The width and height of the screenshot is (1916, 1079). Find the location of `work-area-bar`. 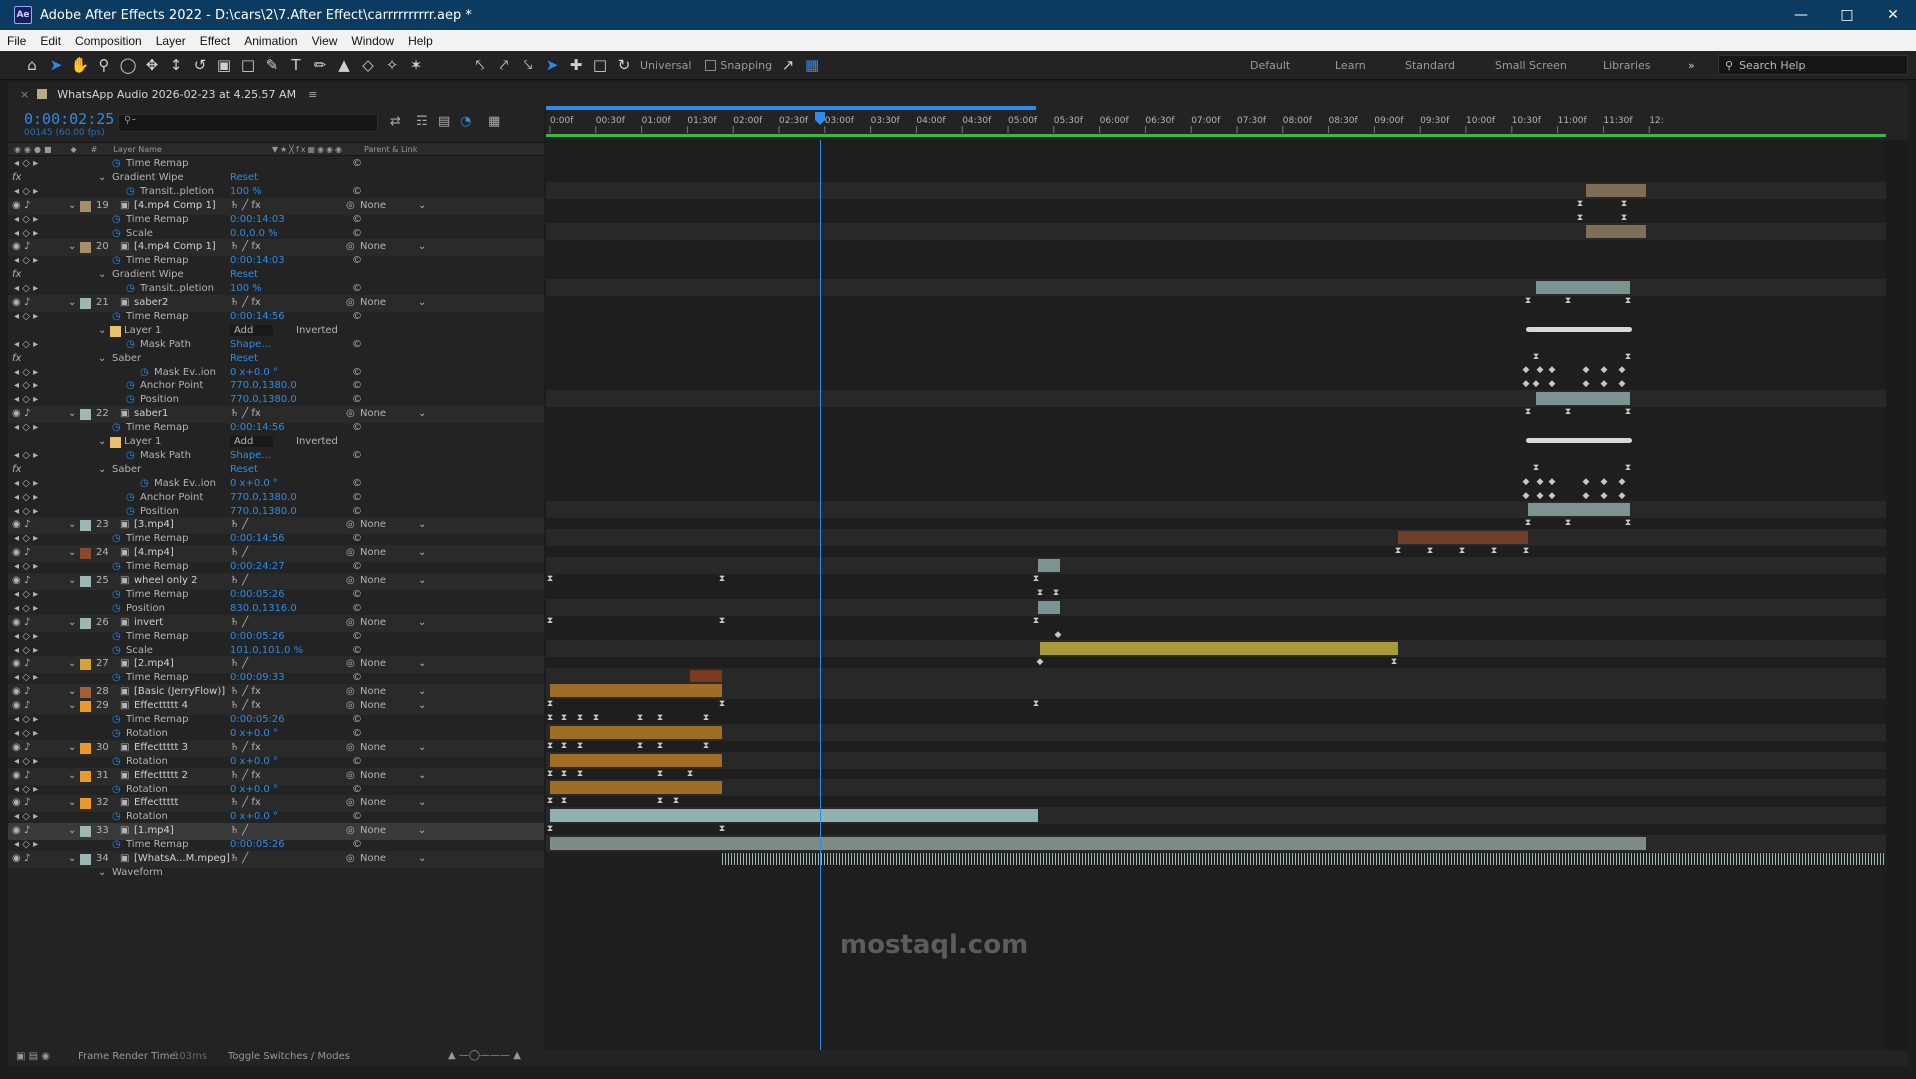

work-area-bar is located at coordinates (791, 108).